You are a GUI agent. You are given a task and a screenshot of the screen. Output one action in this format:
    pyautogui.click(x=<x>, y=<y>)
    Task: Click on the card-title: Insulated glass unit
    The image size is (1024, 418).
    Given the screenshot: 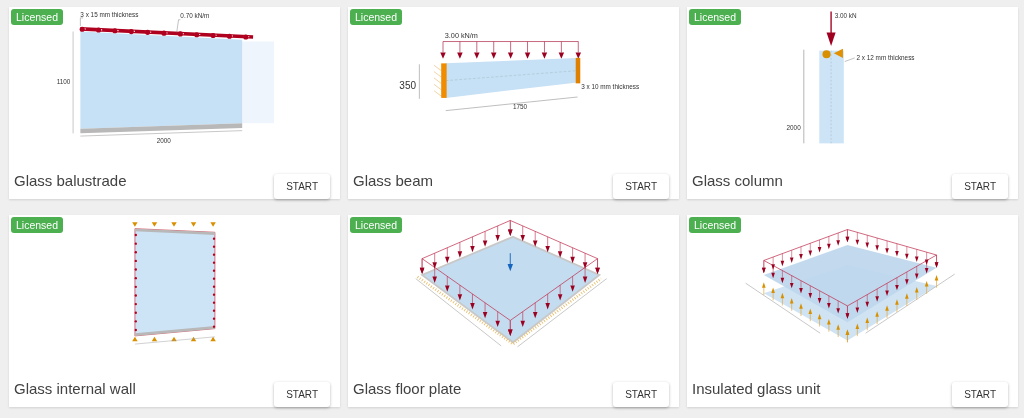 What is the action you would take?
    pyautogui.click(x=756, y=388)
    